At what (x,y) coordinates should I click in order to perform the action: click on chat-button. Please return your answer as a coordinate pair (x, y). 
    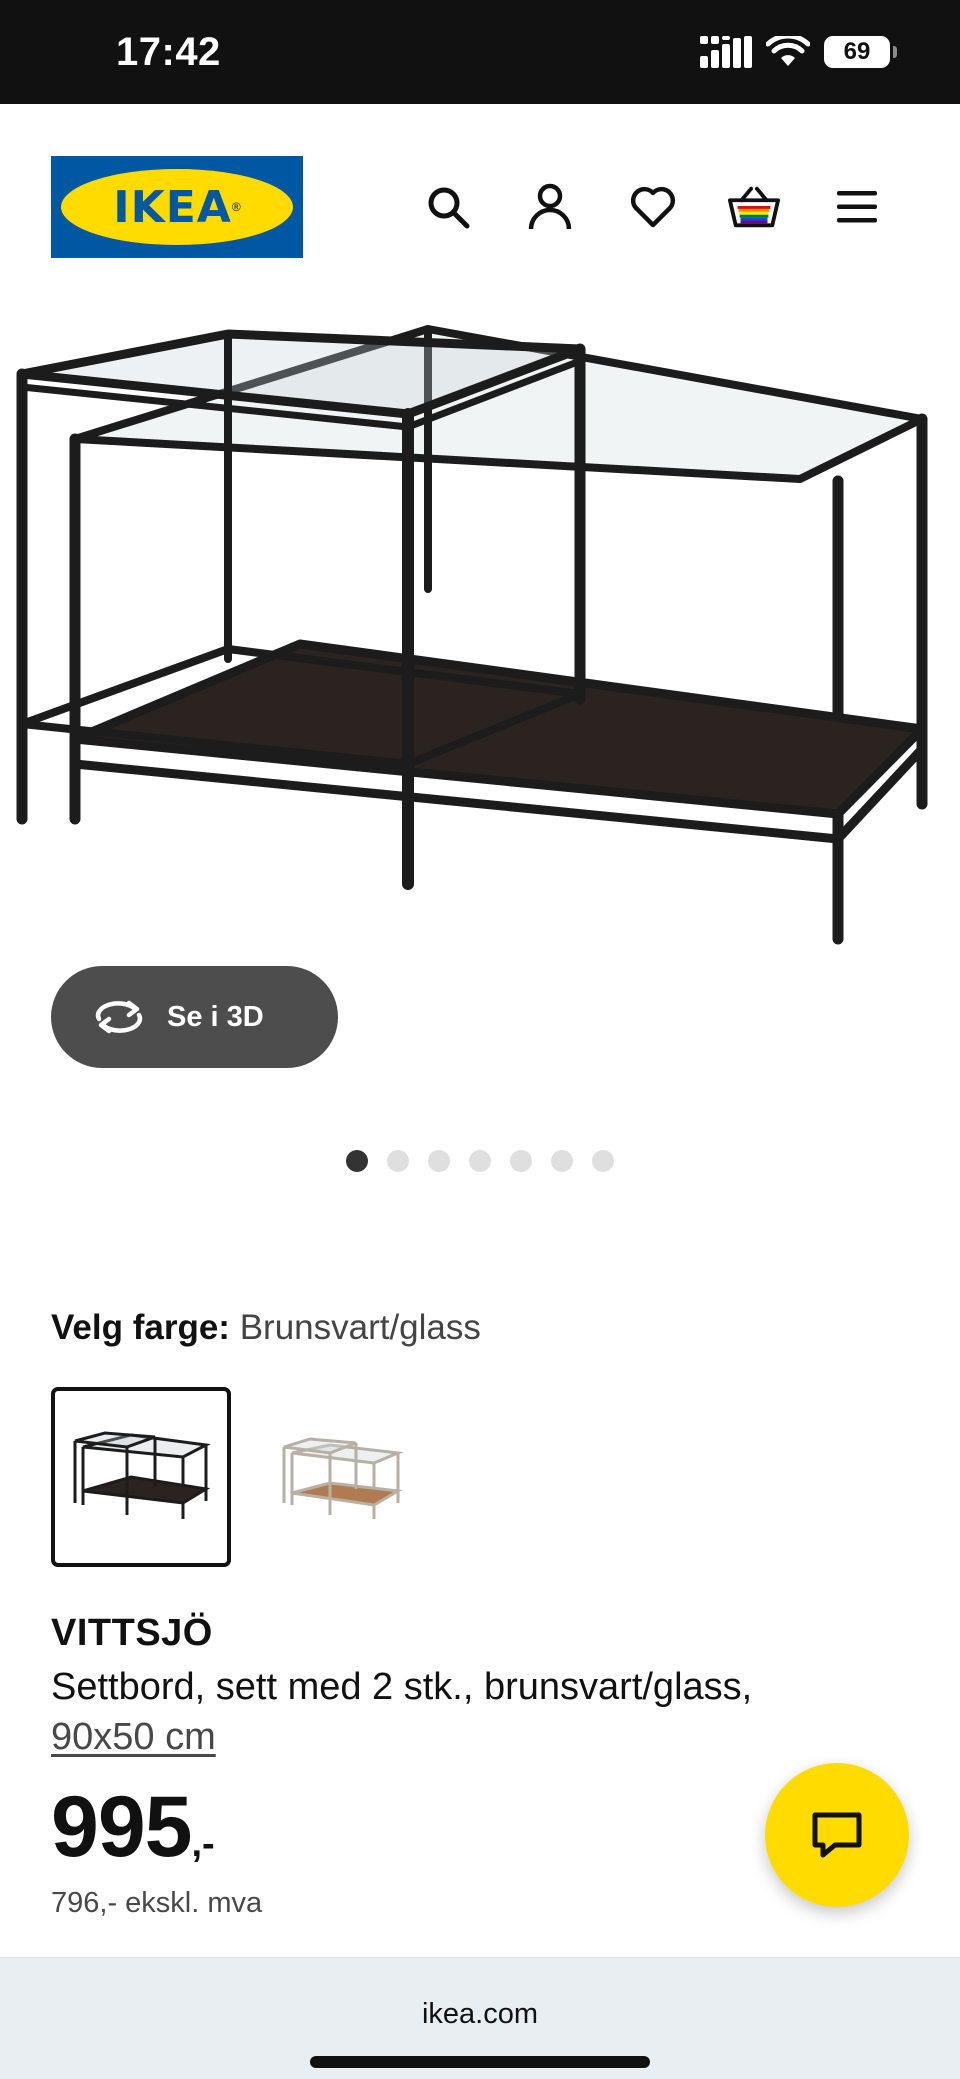
    Looking at the image, I should click on (837, 1835).